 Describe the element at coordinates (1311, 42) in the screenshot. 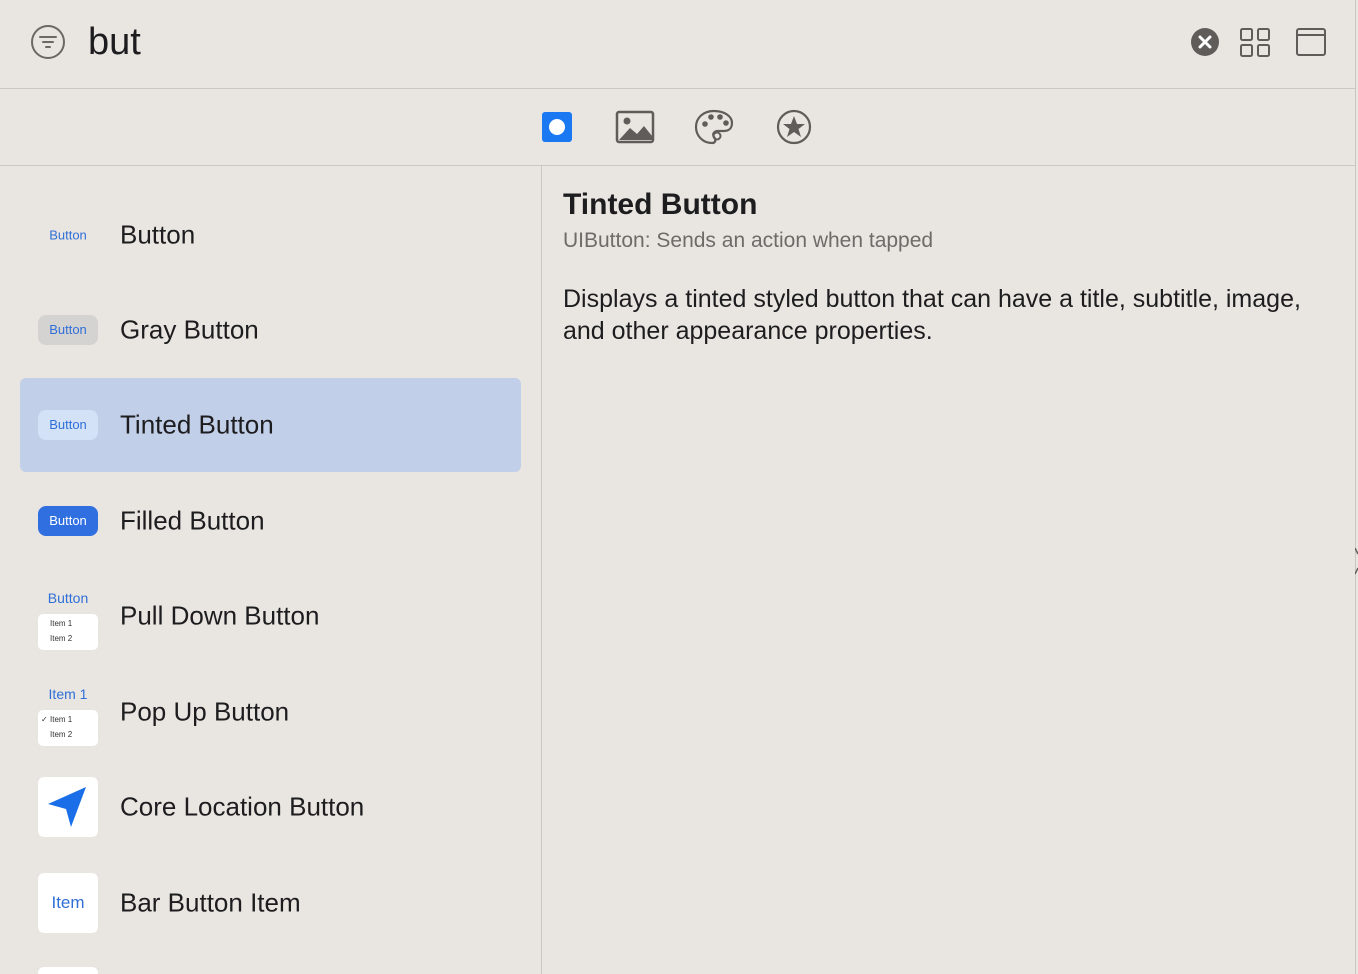

I see `detail-pane-toggle-icon` at that location.